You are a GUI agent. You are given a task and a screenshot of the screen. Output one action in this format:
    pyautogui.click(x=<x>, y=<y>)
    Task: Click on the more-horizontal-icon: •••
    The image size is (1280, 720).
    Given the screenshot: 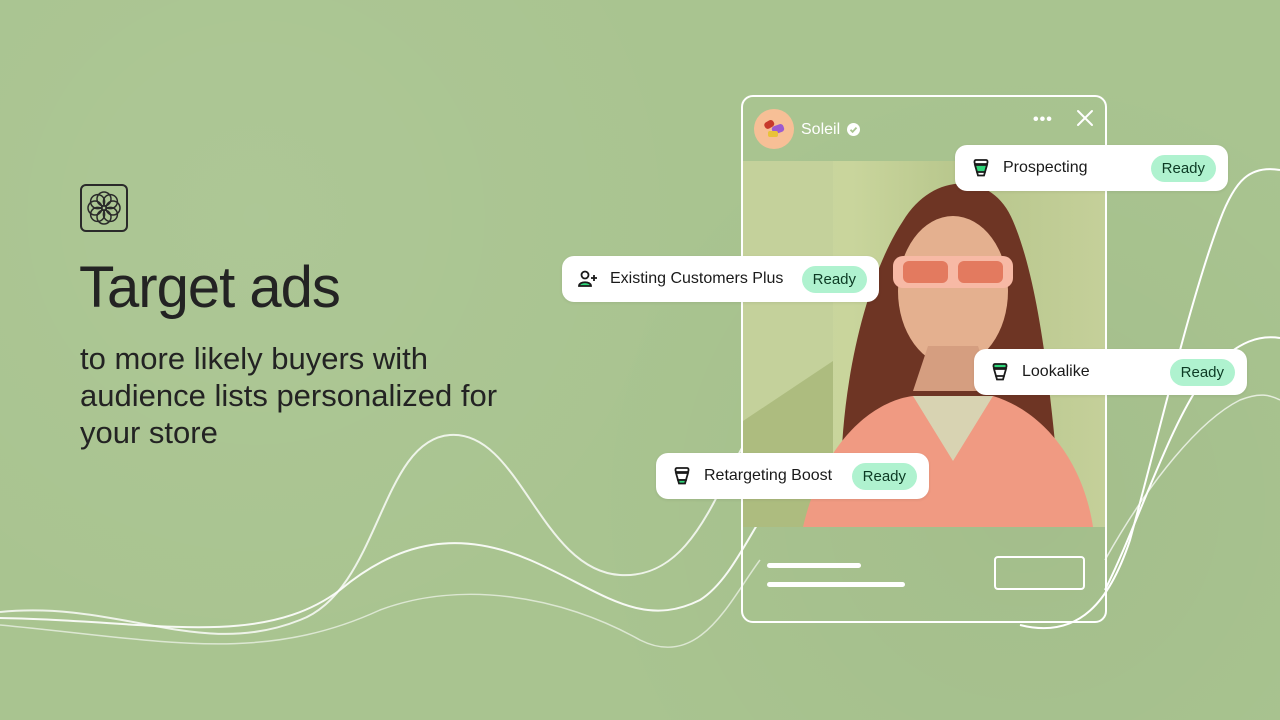 What is the action you would take?
    pyautogui.click(x=1043, y=120)
    